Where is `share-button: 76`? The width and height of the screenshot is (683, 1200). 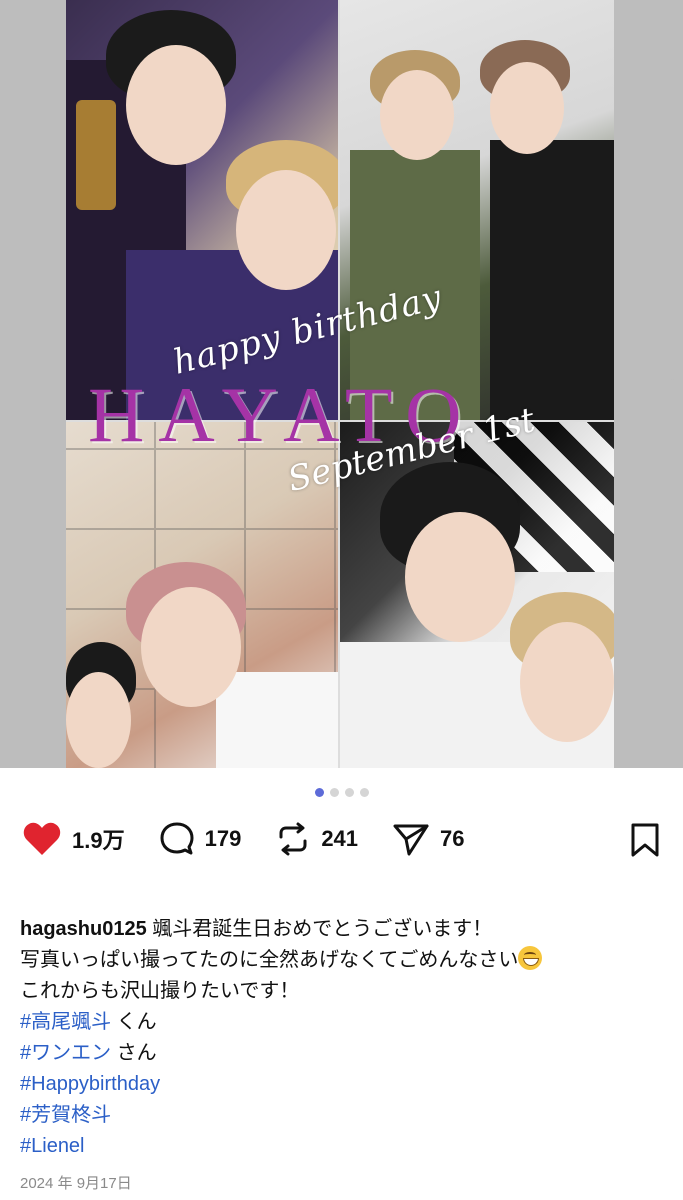
share-button: 76 is located at coordinates (428, 839).